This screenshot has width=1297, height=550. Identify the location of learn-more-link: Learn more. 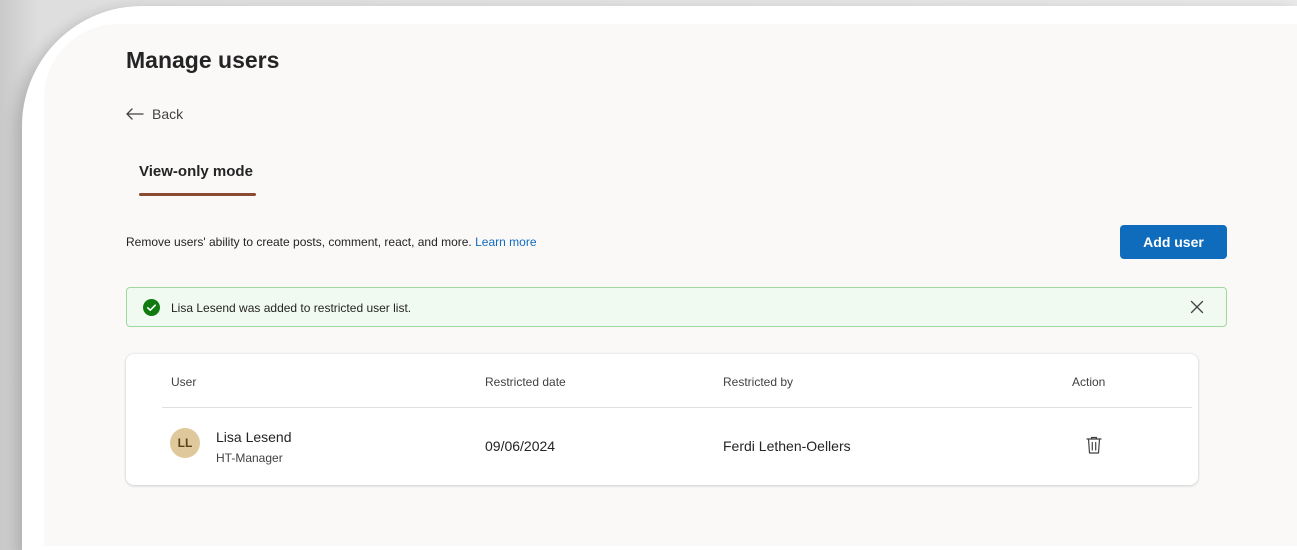
(505, 242).